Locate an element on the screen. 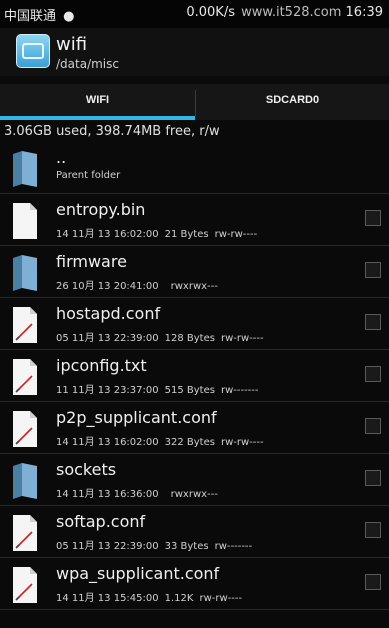  clock: 16:39 is located at coordinates (364, 12).